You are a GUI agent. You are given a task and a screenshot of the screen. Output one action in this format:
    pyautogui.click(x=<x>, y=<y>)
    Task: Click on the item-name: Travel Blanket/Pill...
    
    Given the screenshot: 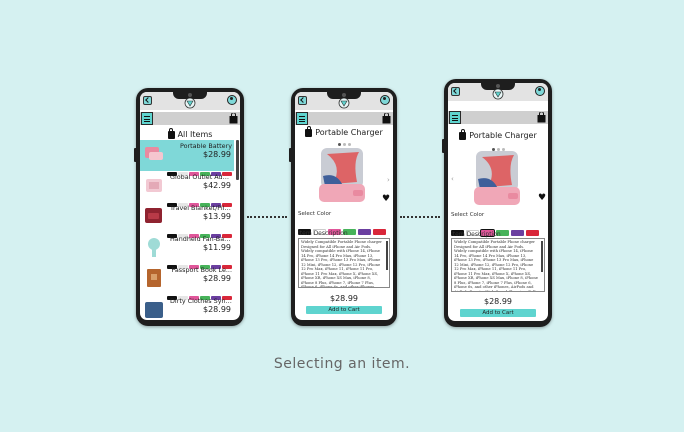 What is the action you would take?
    pyautogui.click(x=201, y=208)
    